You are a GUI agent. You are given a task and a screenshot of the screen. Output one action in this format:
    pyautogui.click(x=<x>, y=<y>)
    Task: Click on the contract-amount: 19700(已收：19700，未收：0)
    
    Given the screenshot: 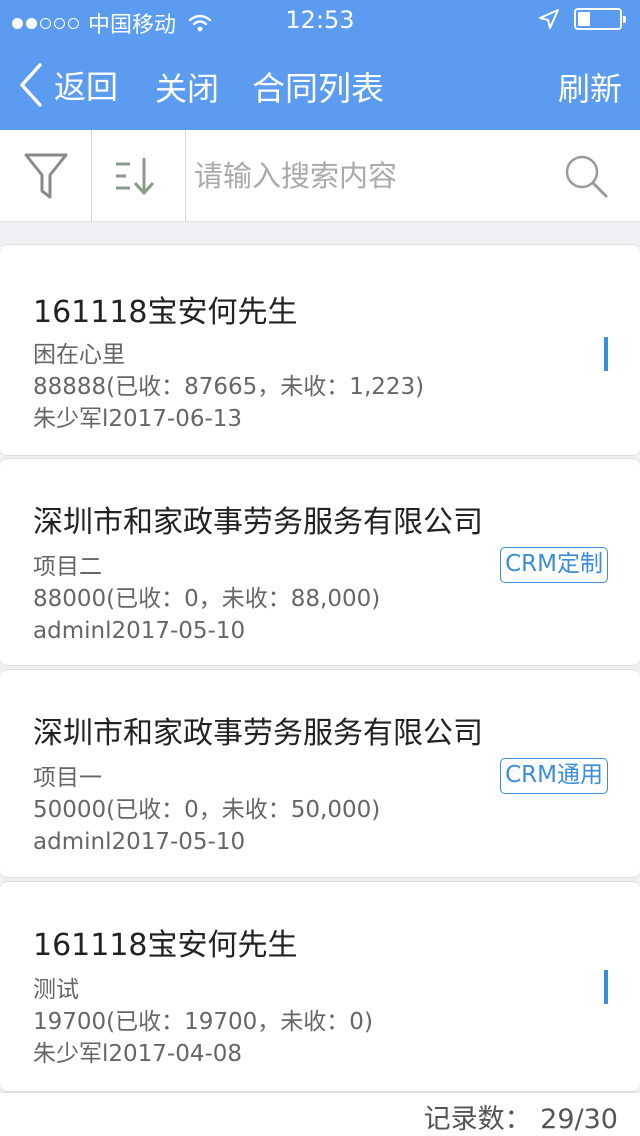 What is the action you would take?
    pyautogui.click(x=203, y=1022)
    